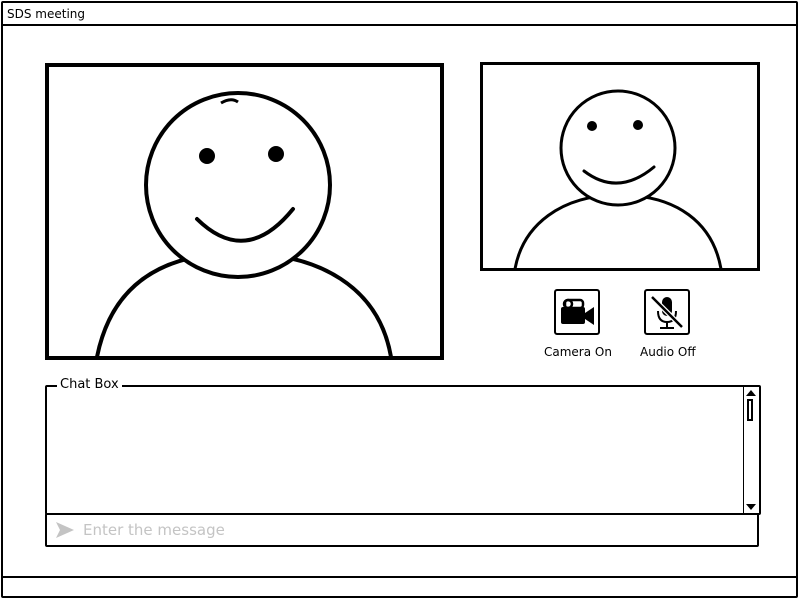 This screenshot has height=600, width=800. Describe the element at coordinates (578, 352) in the screenshot. I see `camera-toggle-label: Camera On` at that location.